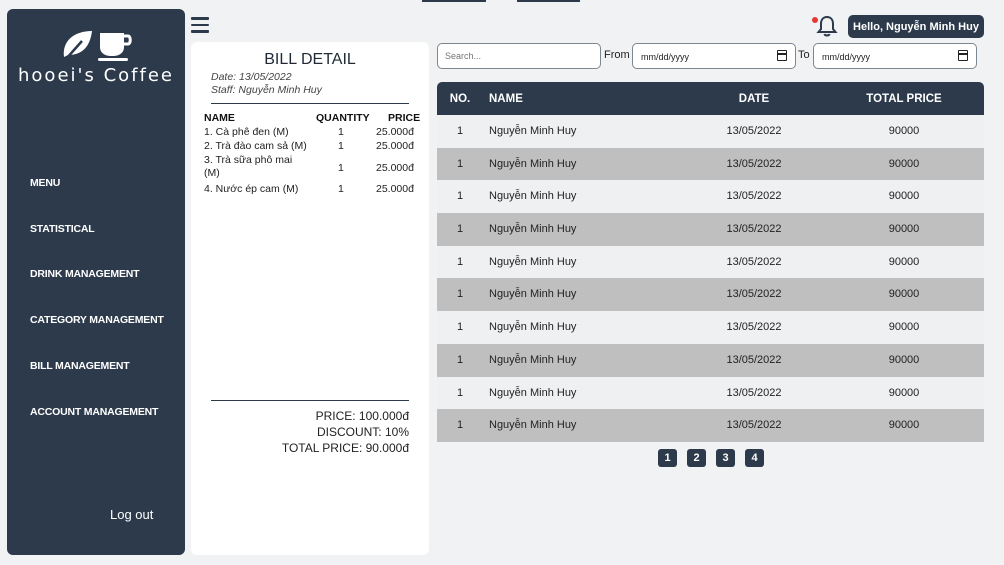 This screenshot has width=1004, height=565. I want to click on sidebar-item-menu: MENU, so click(45, 183).